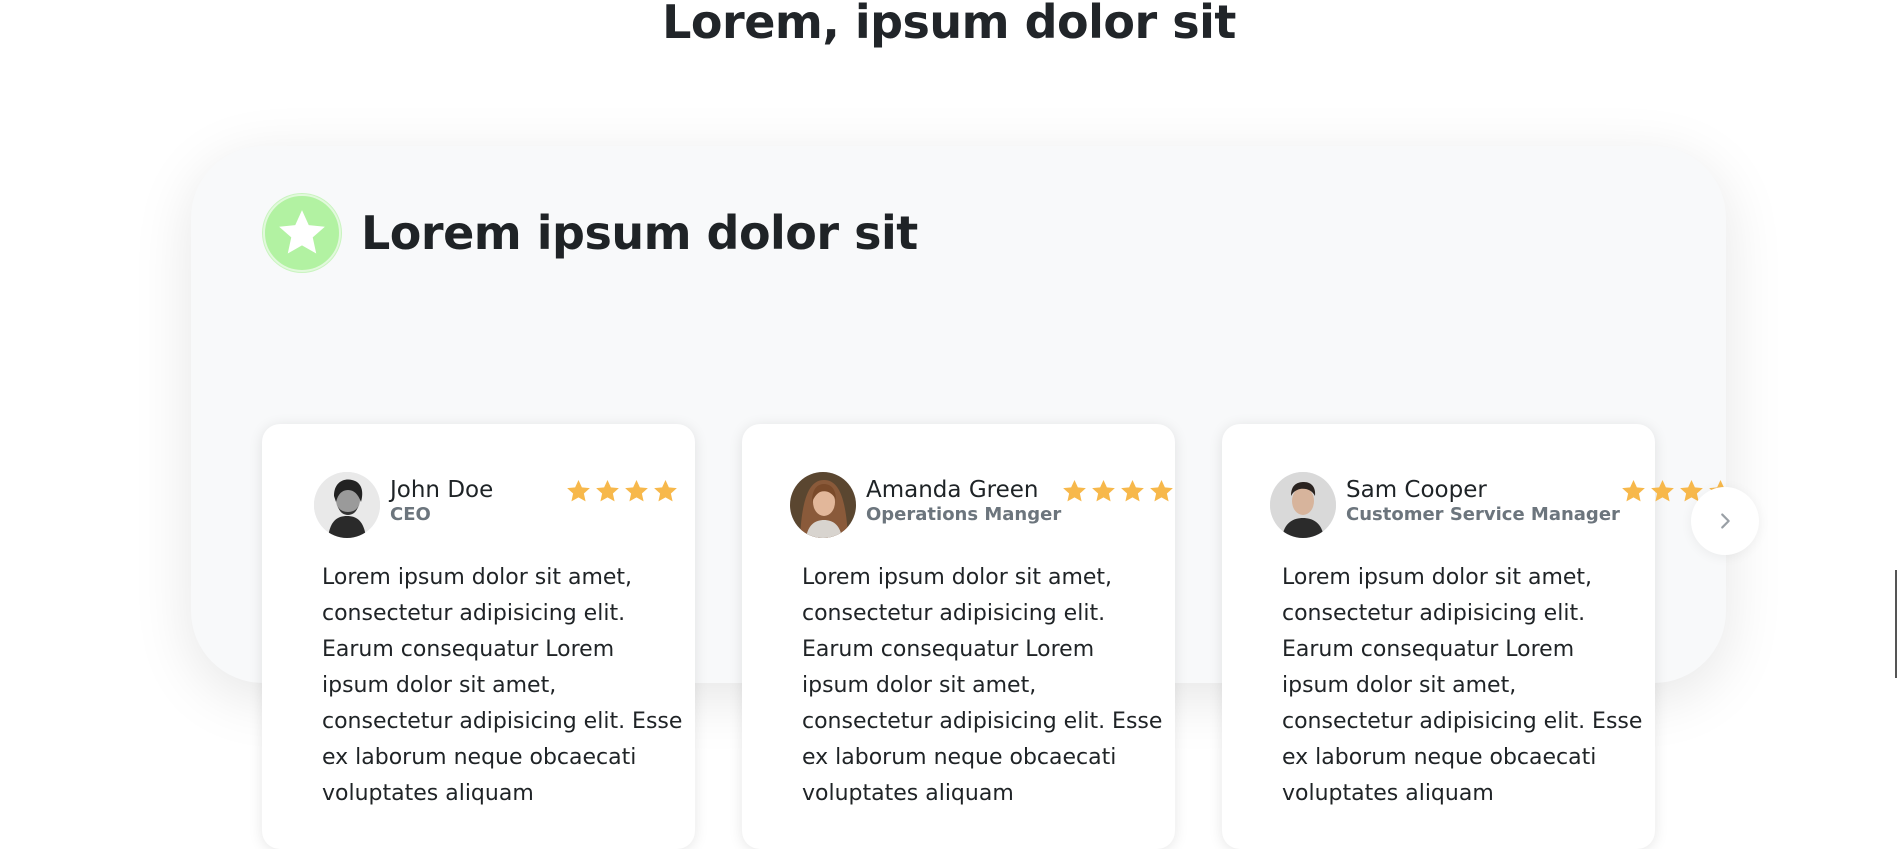  I want to click on person-role: Customer Service Manager, so click(1483, 514).